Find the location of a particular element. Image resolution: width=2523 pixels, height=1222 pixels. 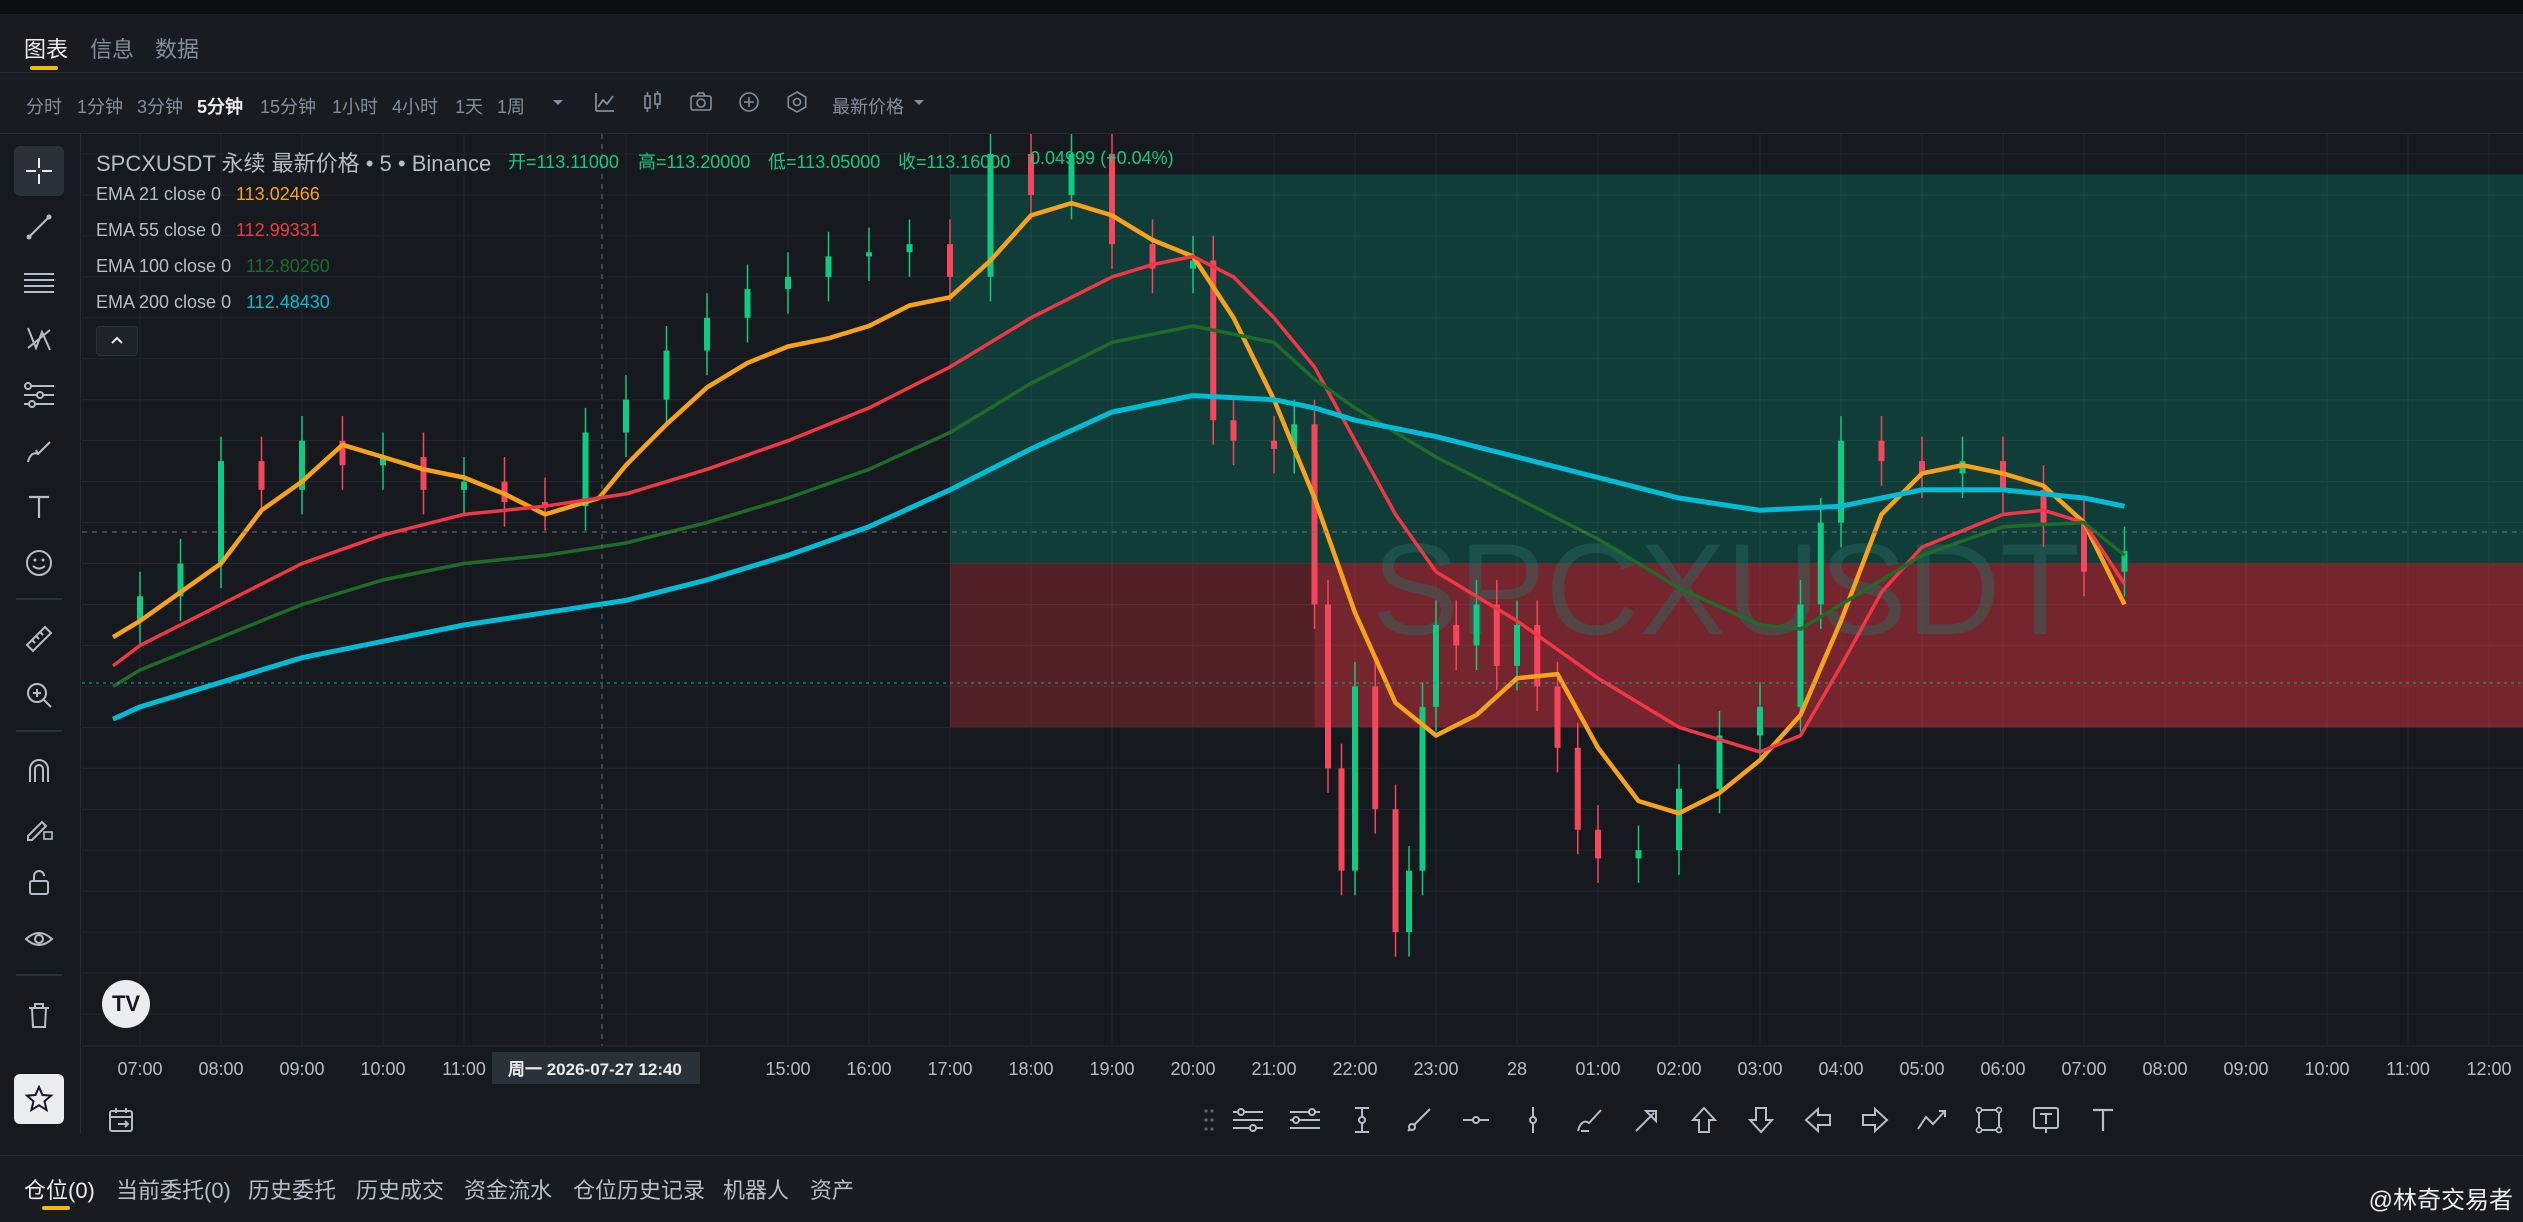

trend-line-icon is located at coordinates (39, 227).